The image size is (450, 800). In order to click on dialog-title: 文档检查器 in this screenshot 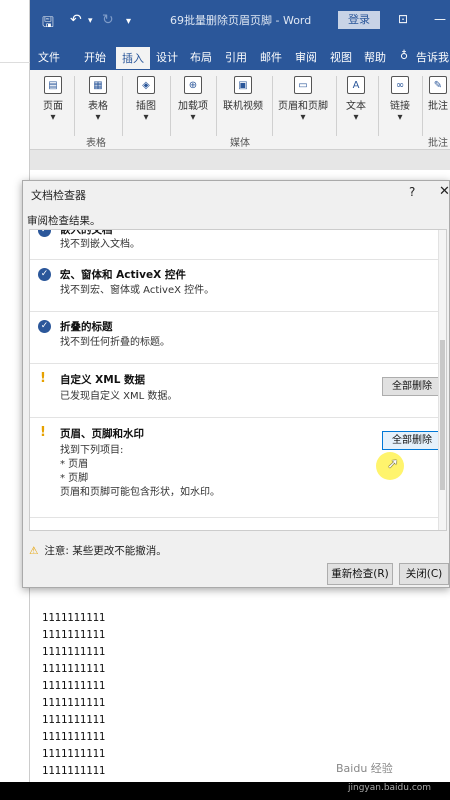, I will do `click(58, 195)`.